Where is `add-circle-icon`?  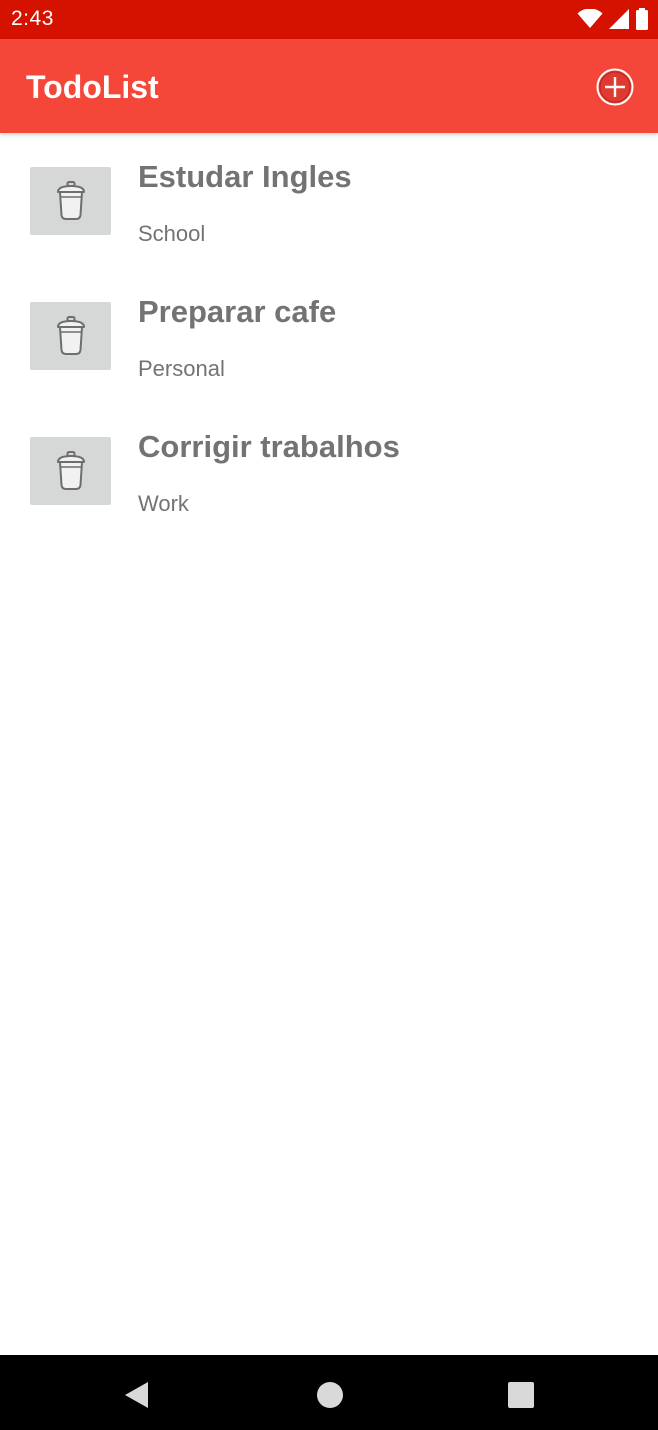
add-circle-icon is located at coordinates (615, 87).